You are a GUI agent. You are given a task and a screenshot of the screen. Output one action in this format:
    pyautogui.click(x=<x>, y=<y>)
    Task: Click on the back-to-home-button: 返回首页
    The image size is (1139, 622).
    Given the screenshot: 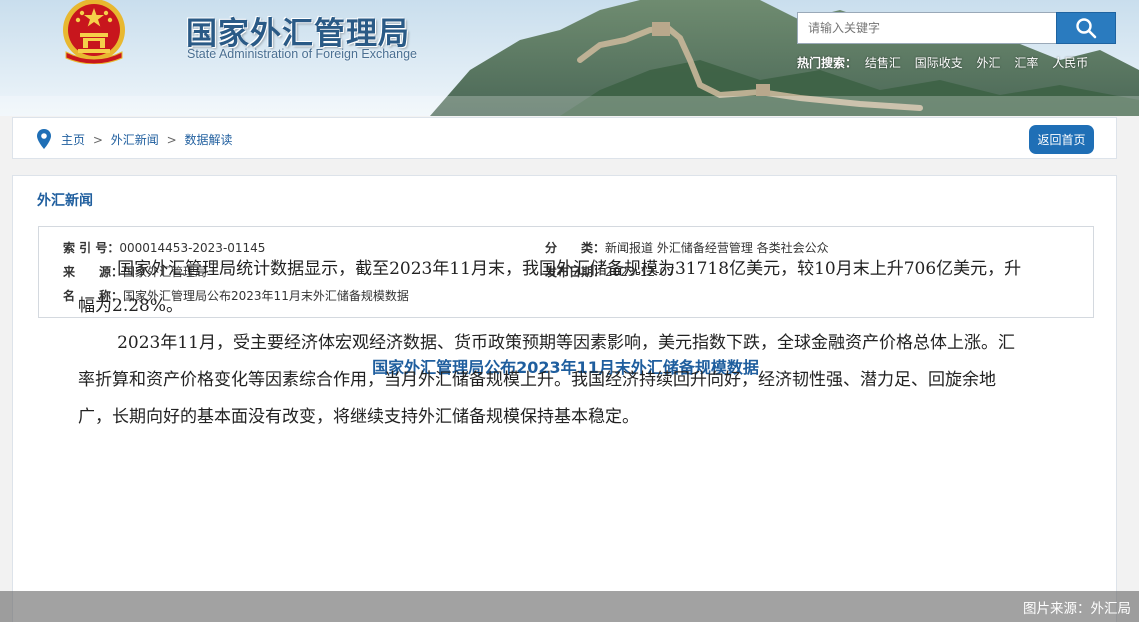 What is the action you would take?
    pyautogui.click(x=1061, y=139)
    